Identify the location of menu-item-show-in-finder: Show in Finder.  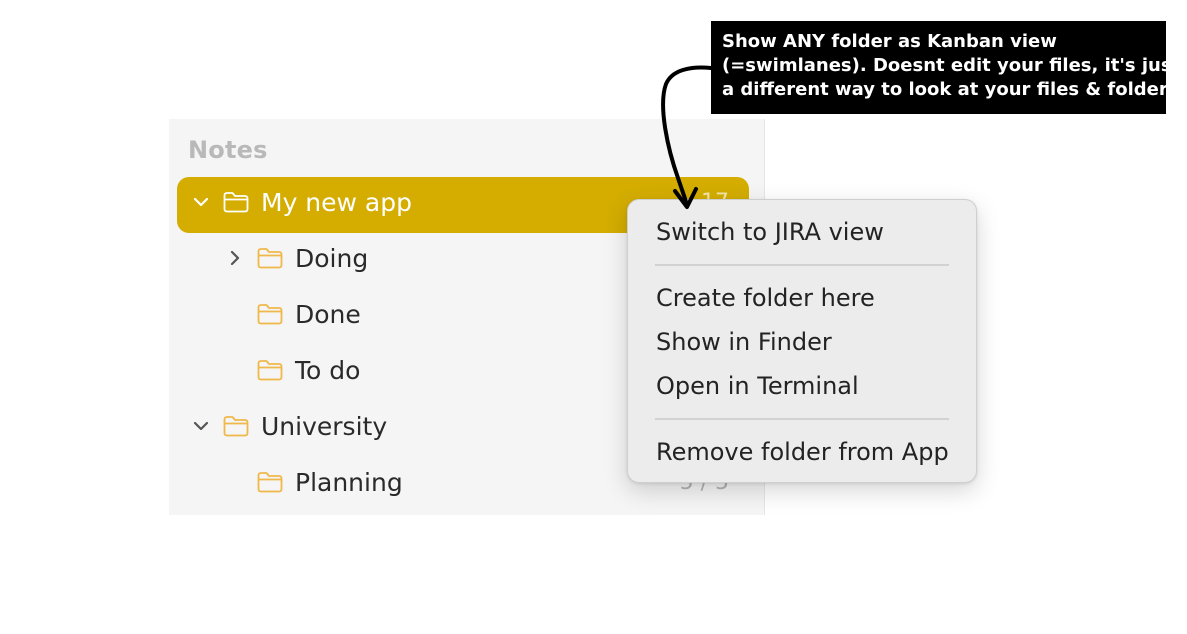
(744, 342).